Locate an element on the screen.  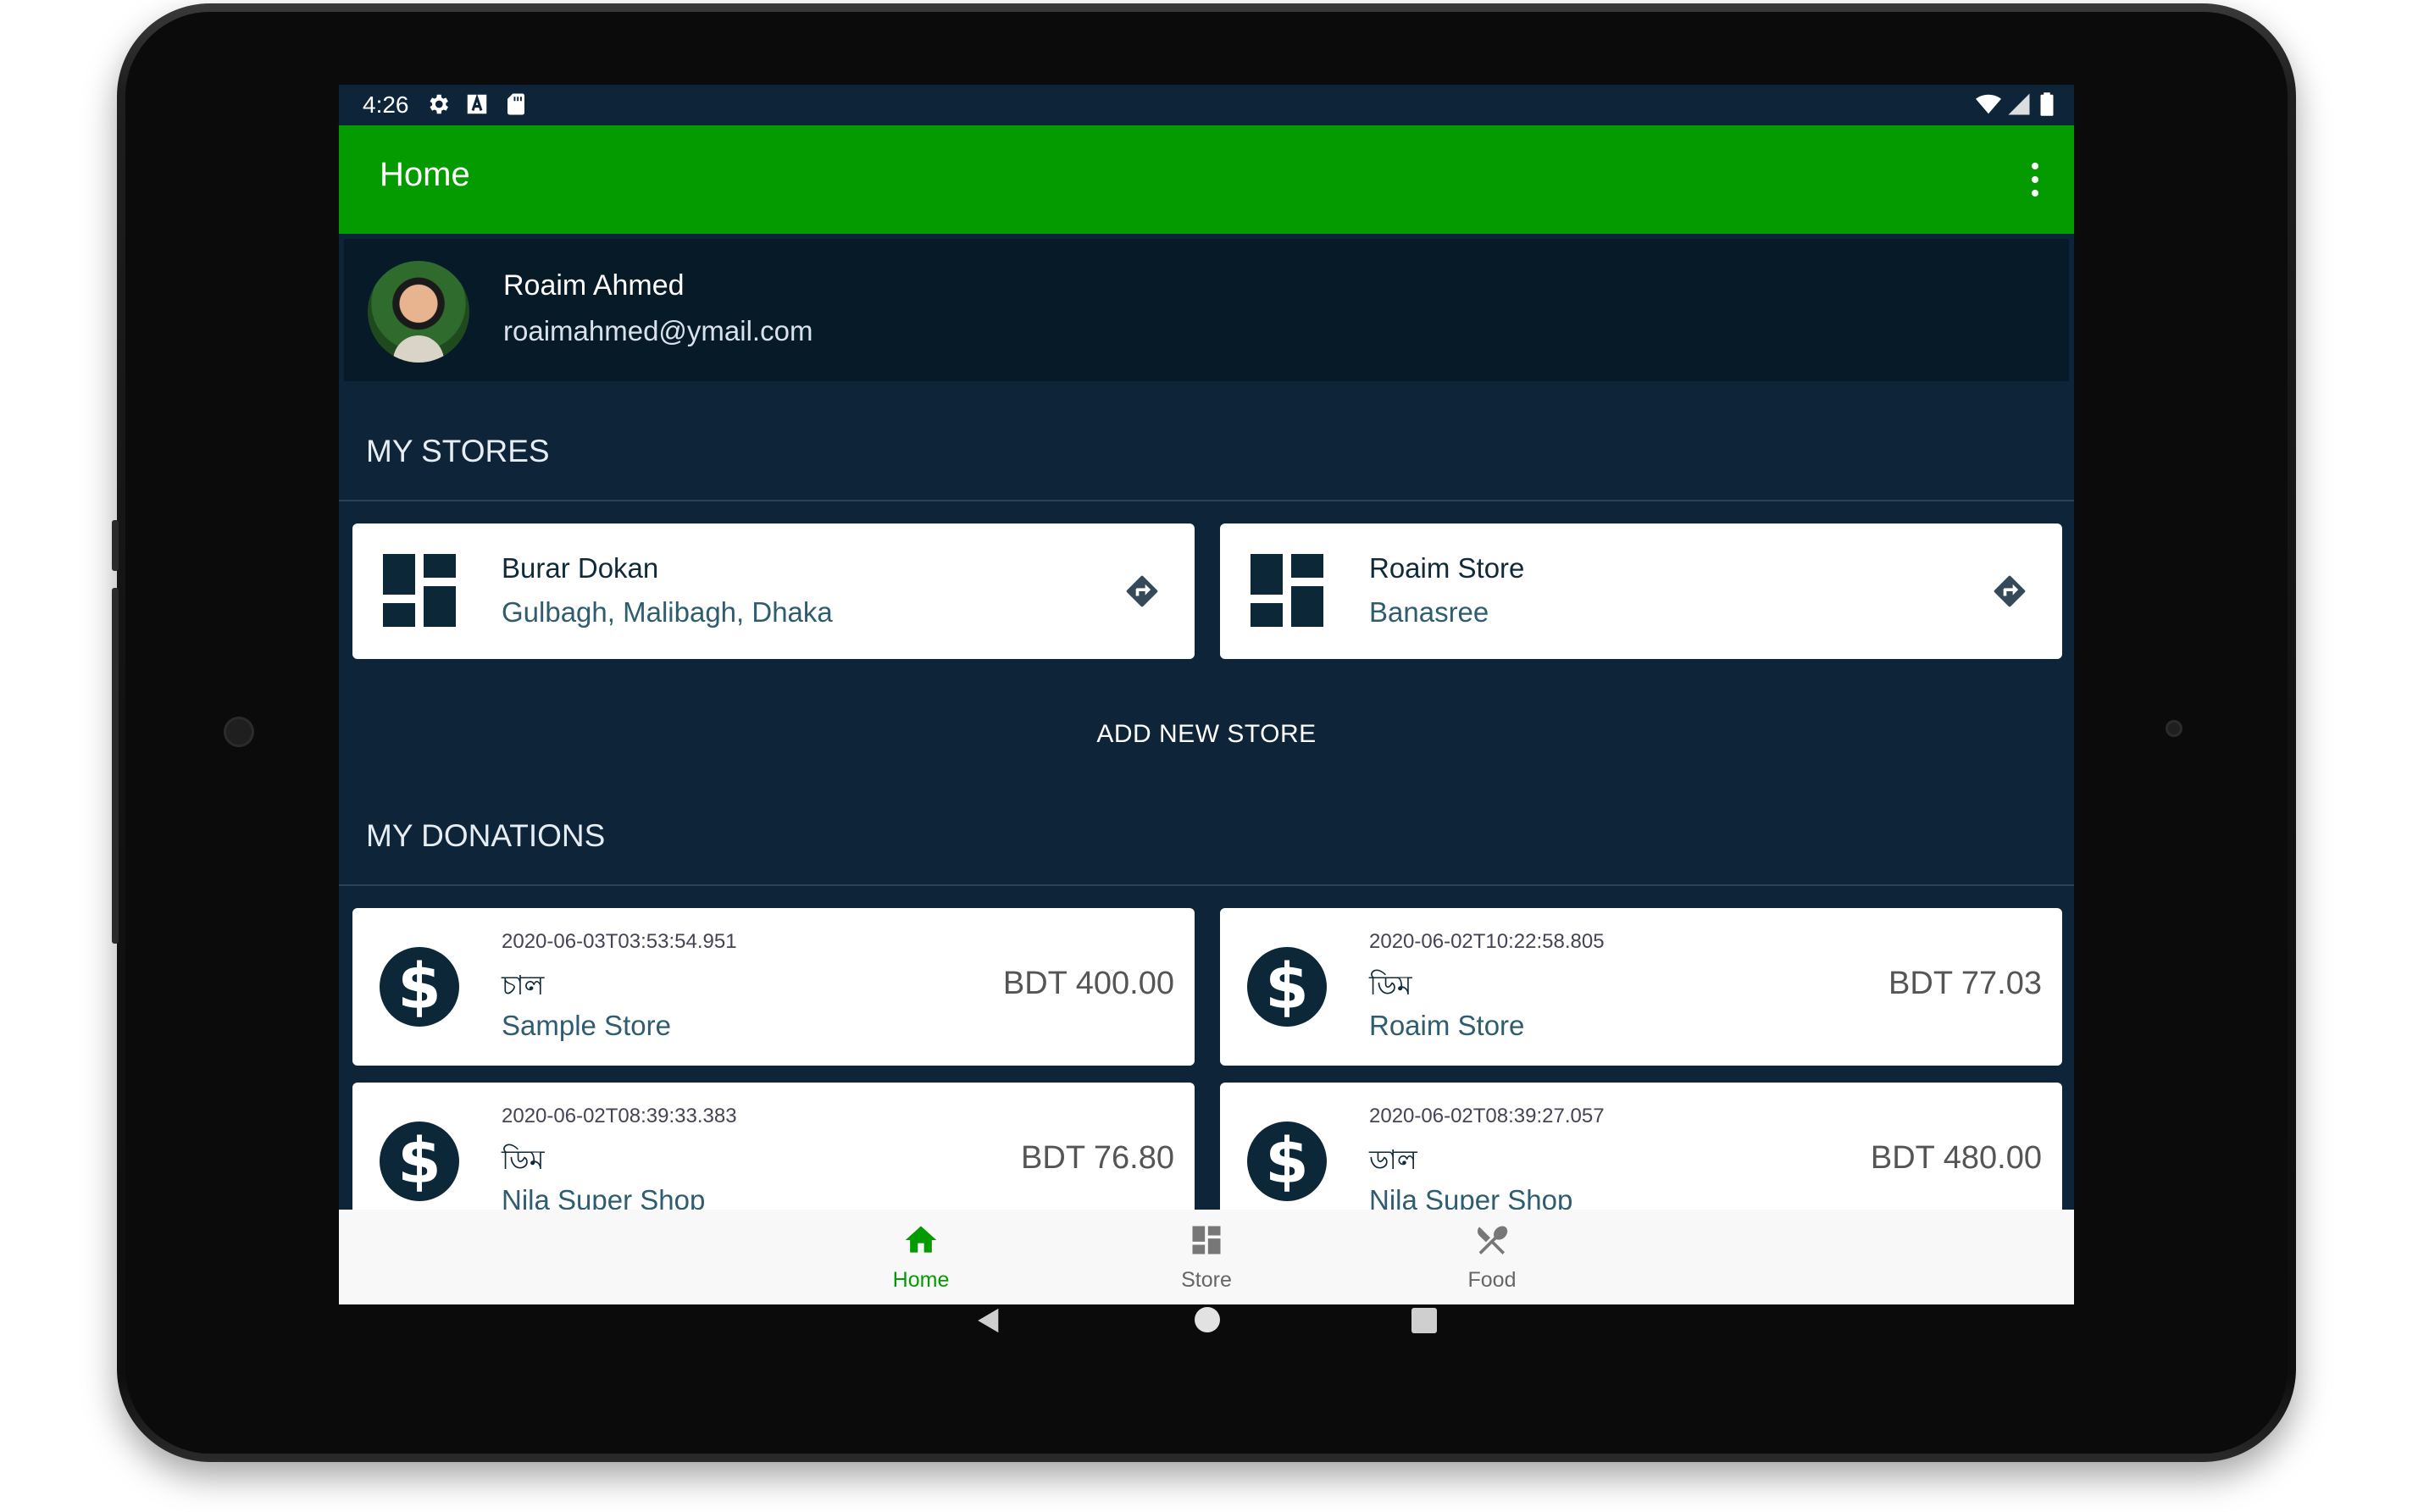
donation-amount: BDT 77.03 is located at coordinates (1965, 983).